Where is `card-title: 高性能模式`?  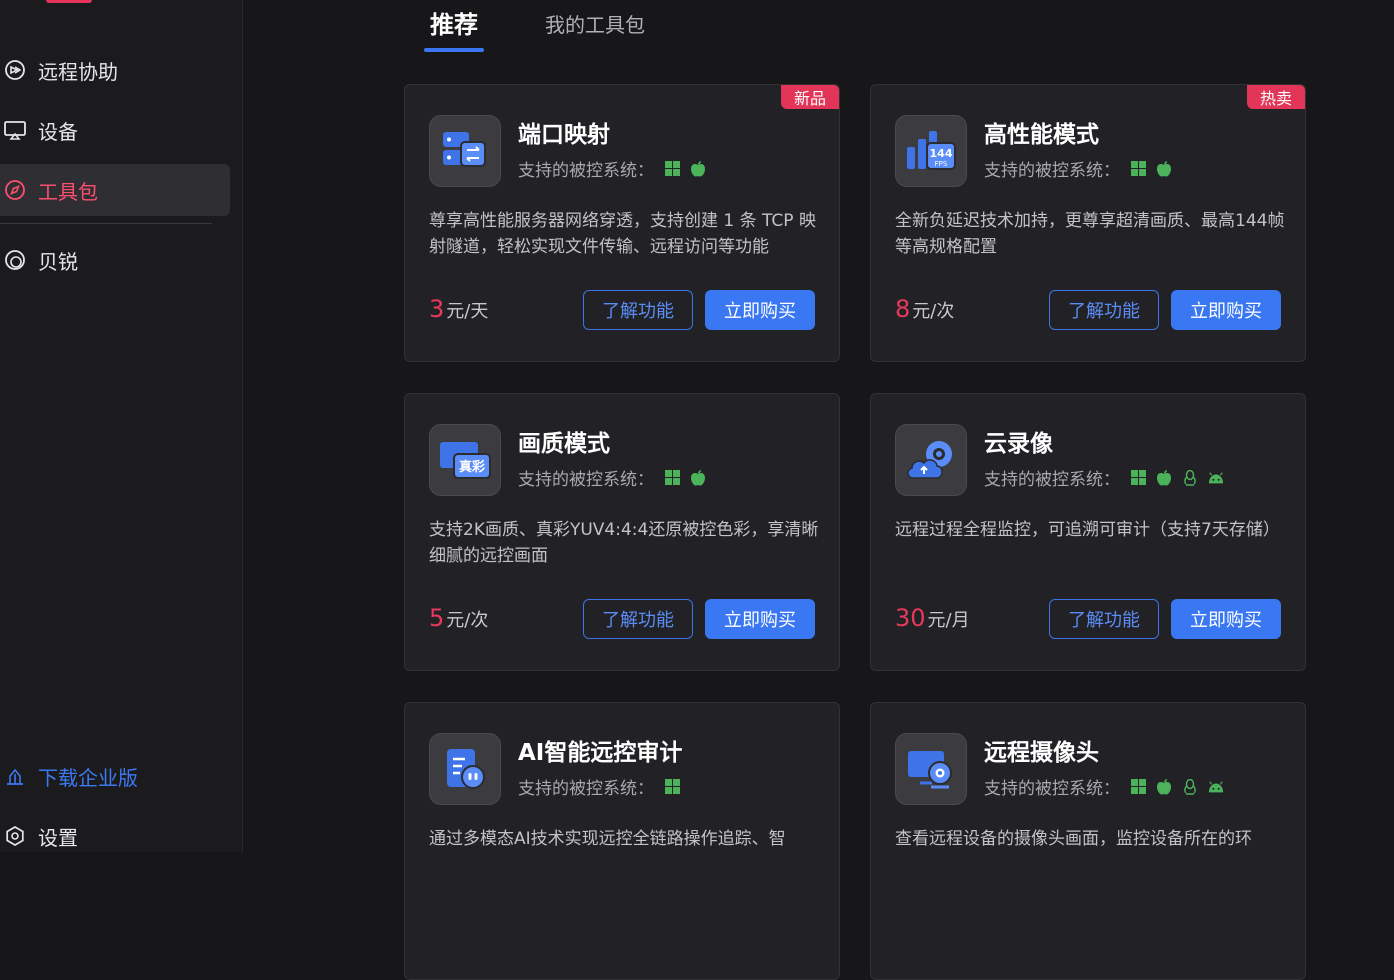
card-title: 高性能模式 is located at coordinates (1041, 135).